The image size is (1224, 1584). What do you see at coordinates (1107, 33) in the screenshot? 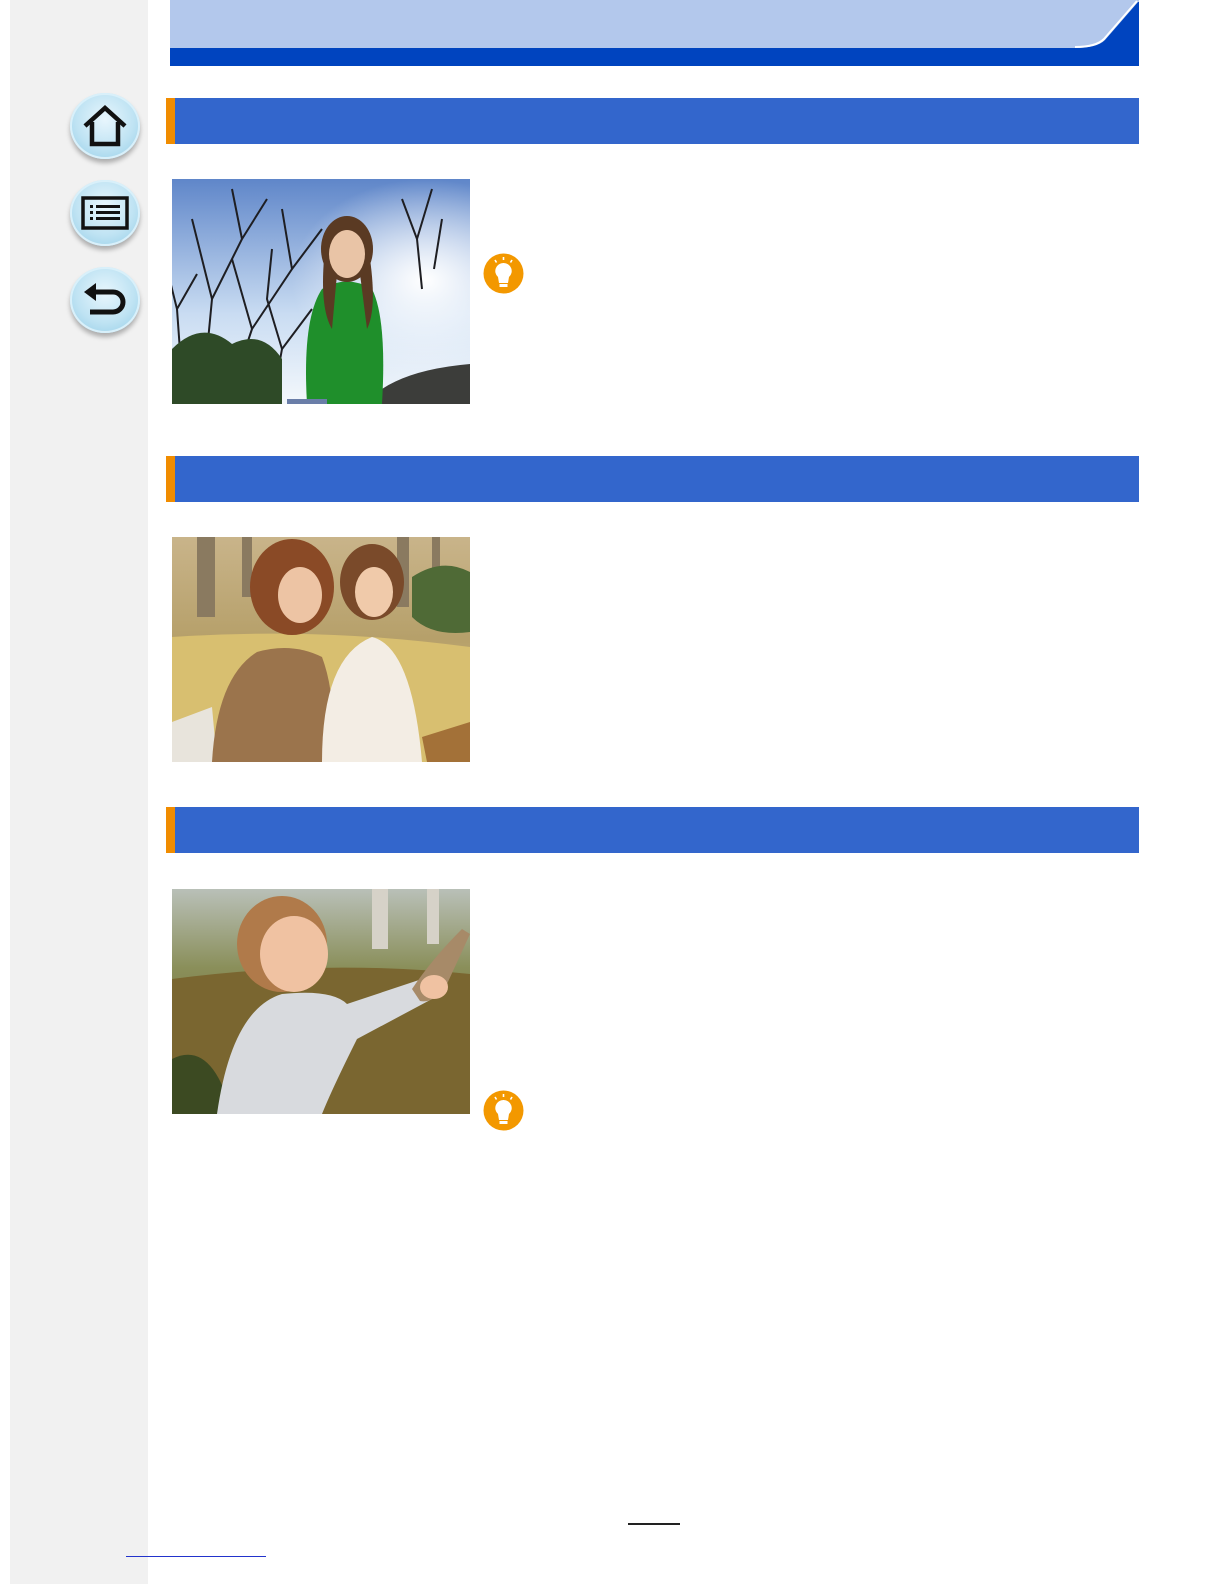
I see `header-corner-decoration` at bounding box center [1107, 33].